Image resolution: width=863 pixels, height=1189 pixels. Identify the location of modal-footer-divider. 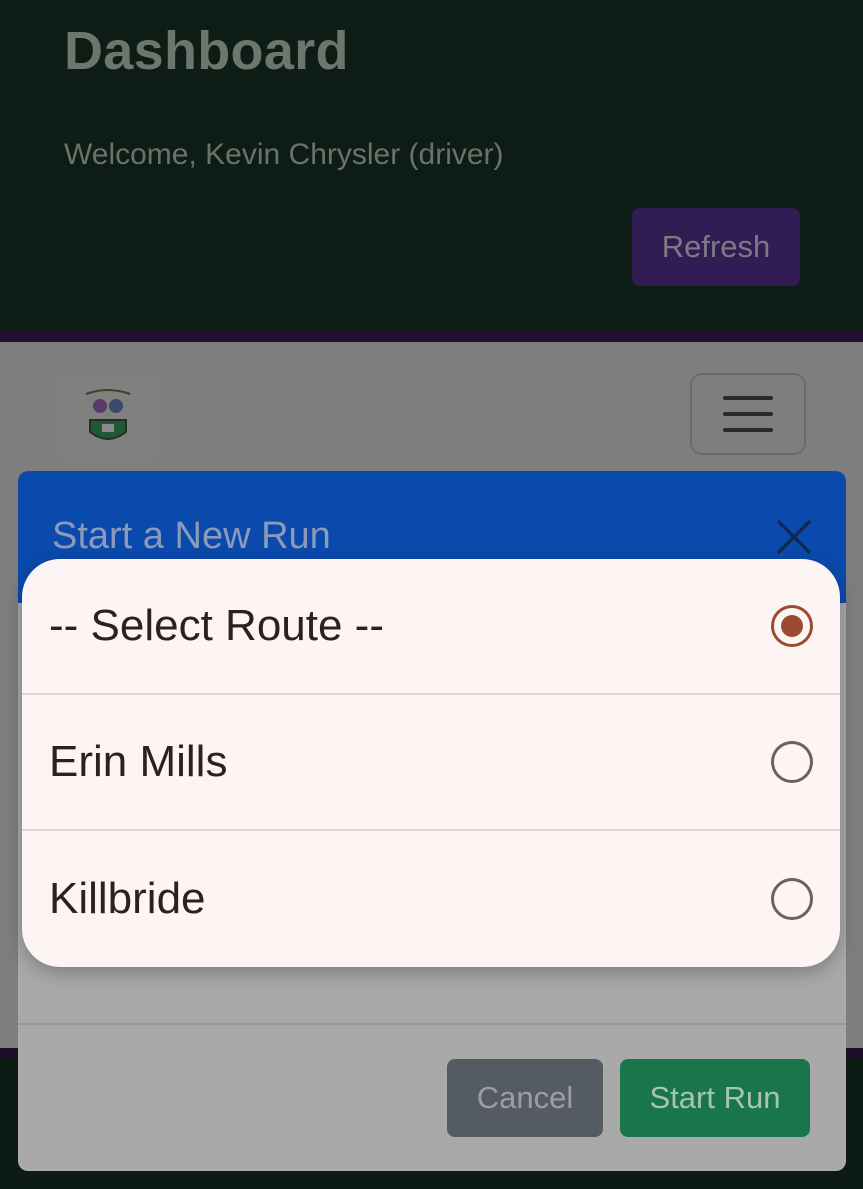
(432, 1024).